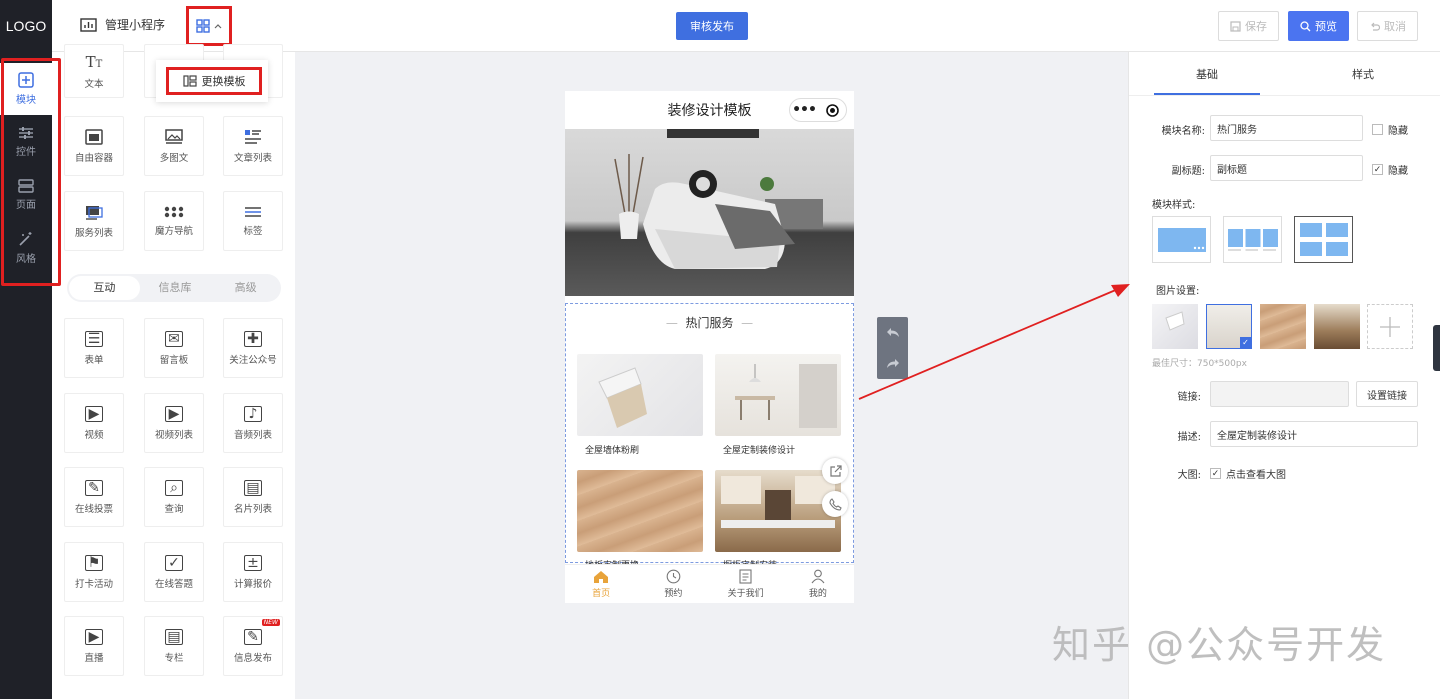  Describe the element at coordinates (93, 509) in the screenshot. I see `tile-label: 在线投票` at that location.